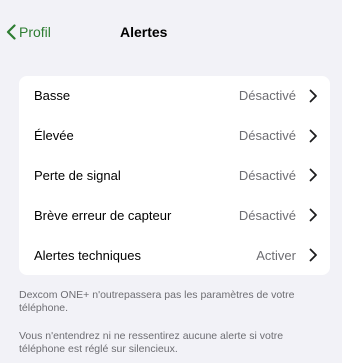  I want to click on alert-row-low: Basse Désactivé, so click(174, 96).